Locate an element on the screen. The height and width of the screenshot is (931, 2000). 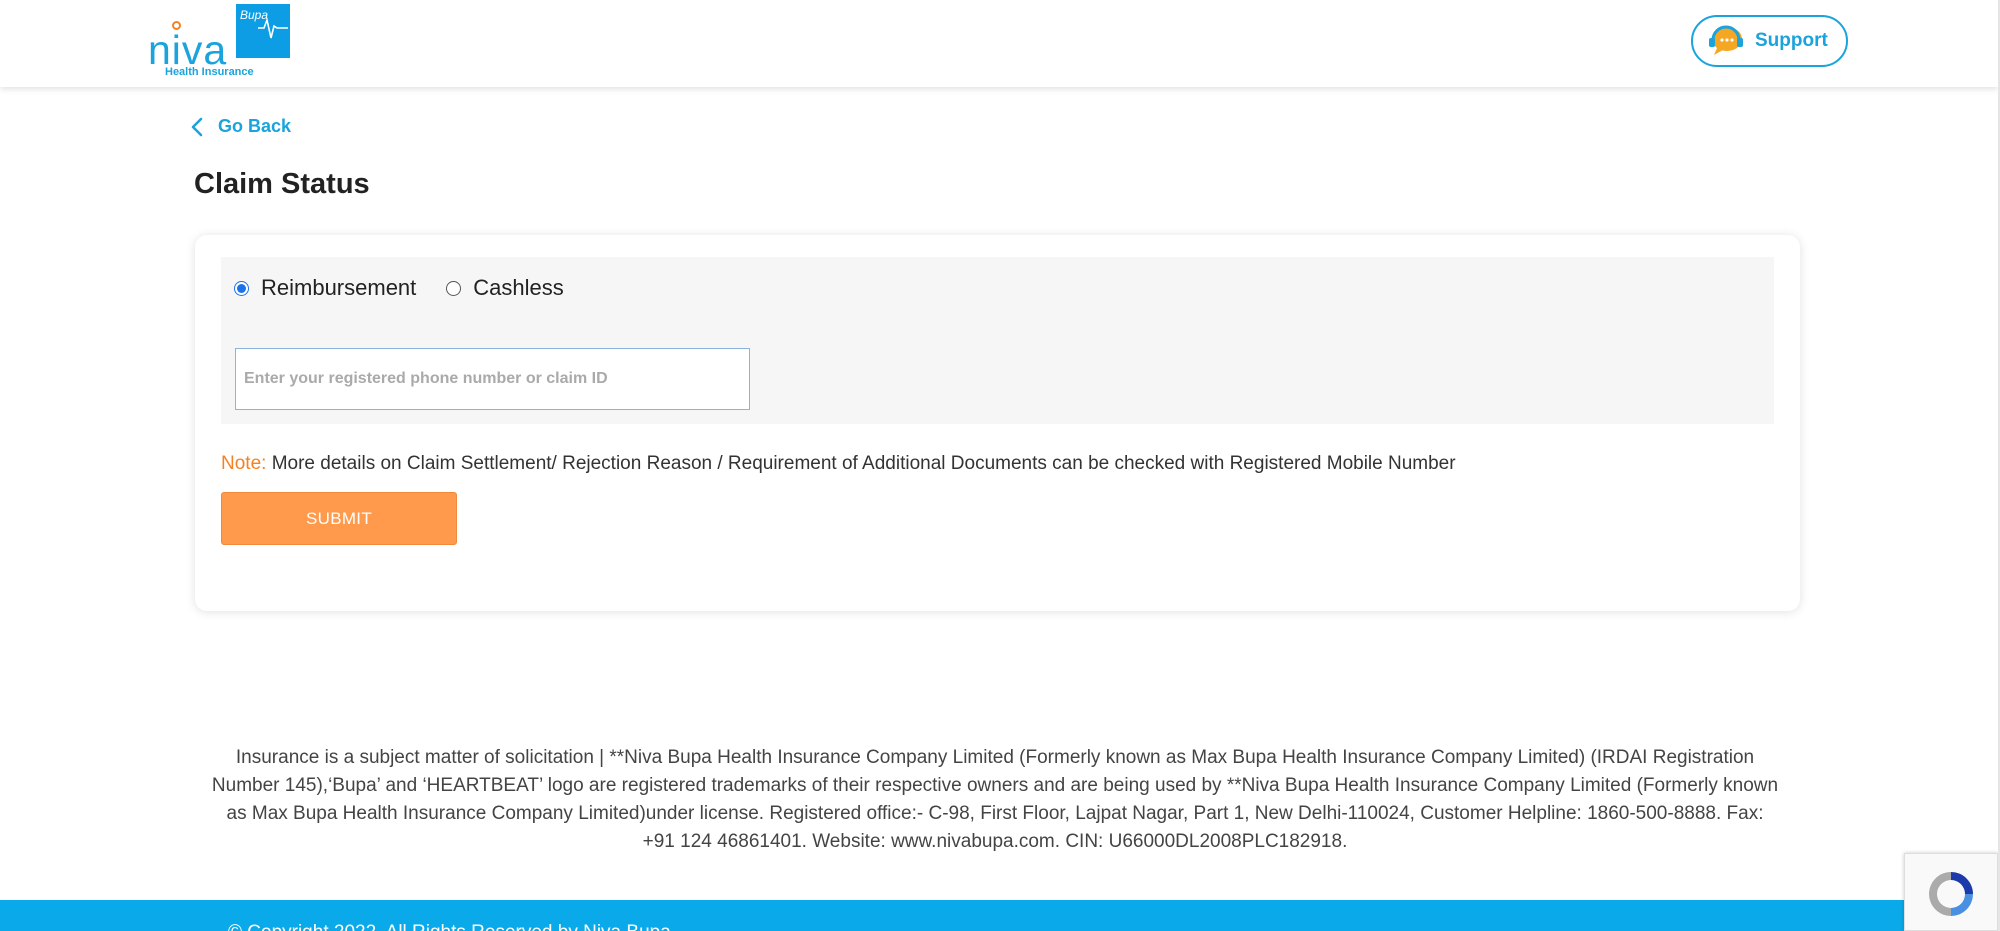
go-back-label: Go Back is located at coordinates (255, 126).